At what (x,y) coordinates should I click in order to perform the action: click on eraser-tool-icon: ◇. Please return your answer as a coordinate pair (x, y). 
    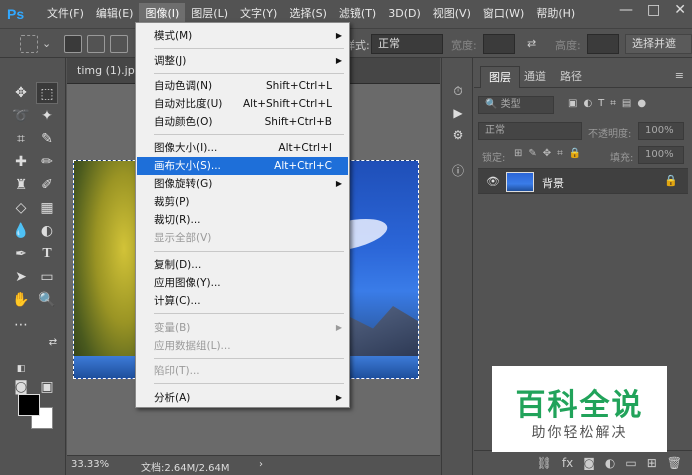
    Looking at the image, I should click on (21, 208).